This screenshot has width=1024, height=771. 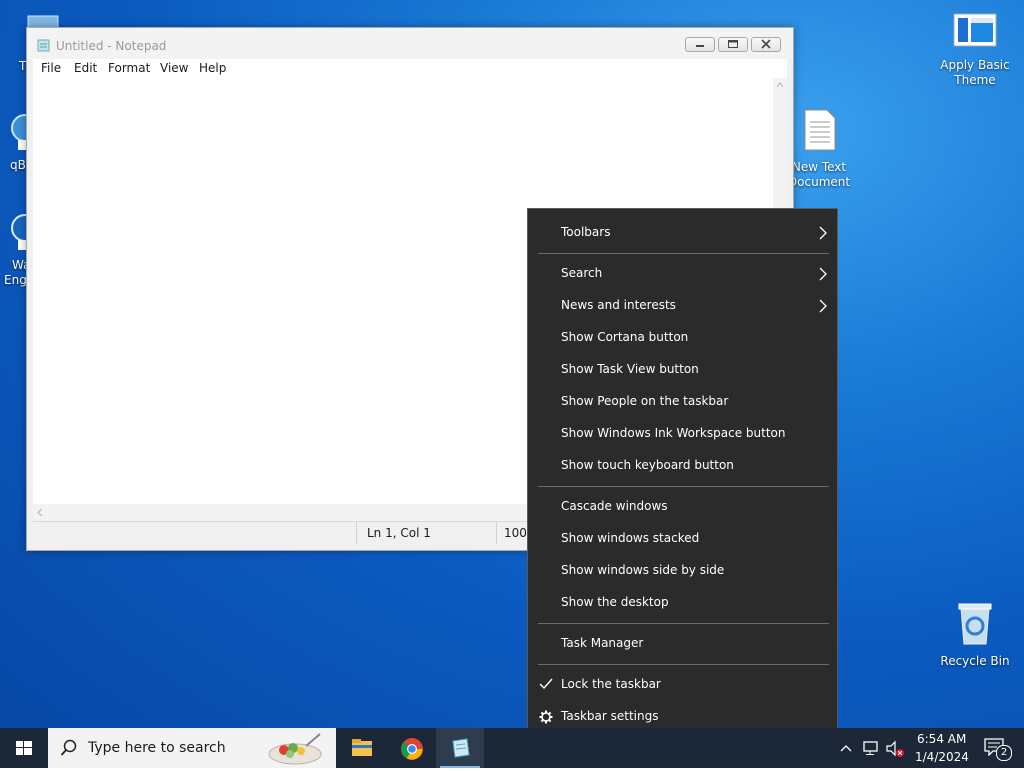 I want to click on taskbar-notepad, so click(x=460, y=748).